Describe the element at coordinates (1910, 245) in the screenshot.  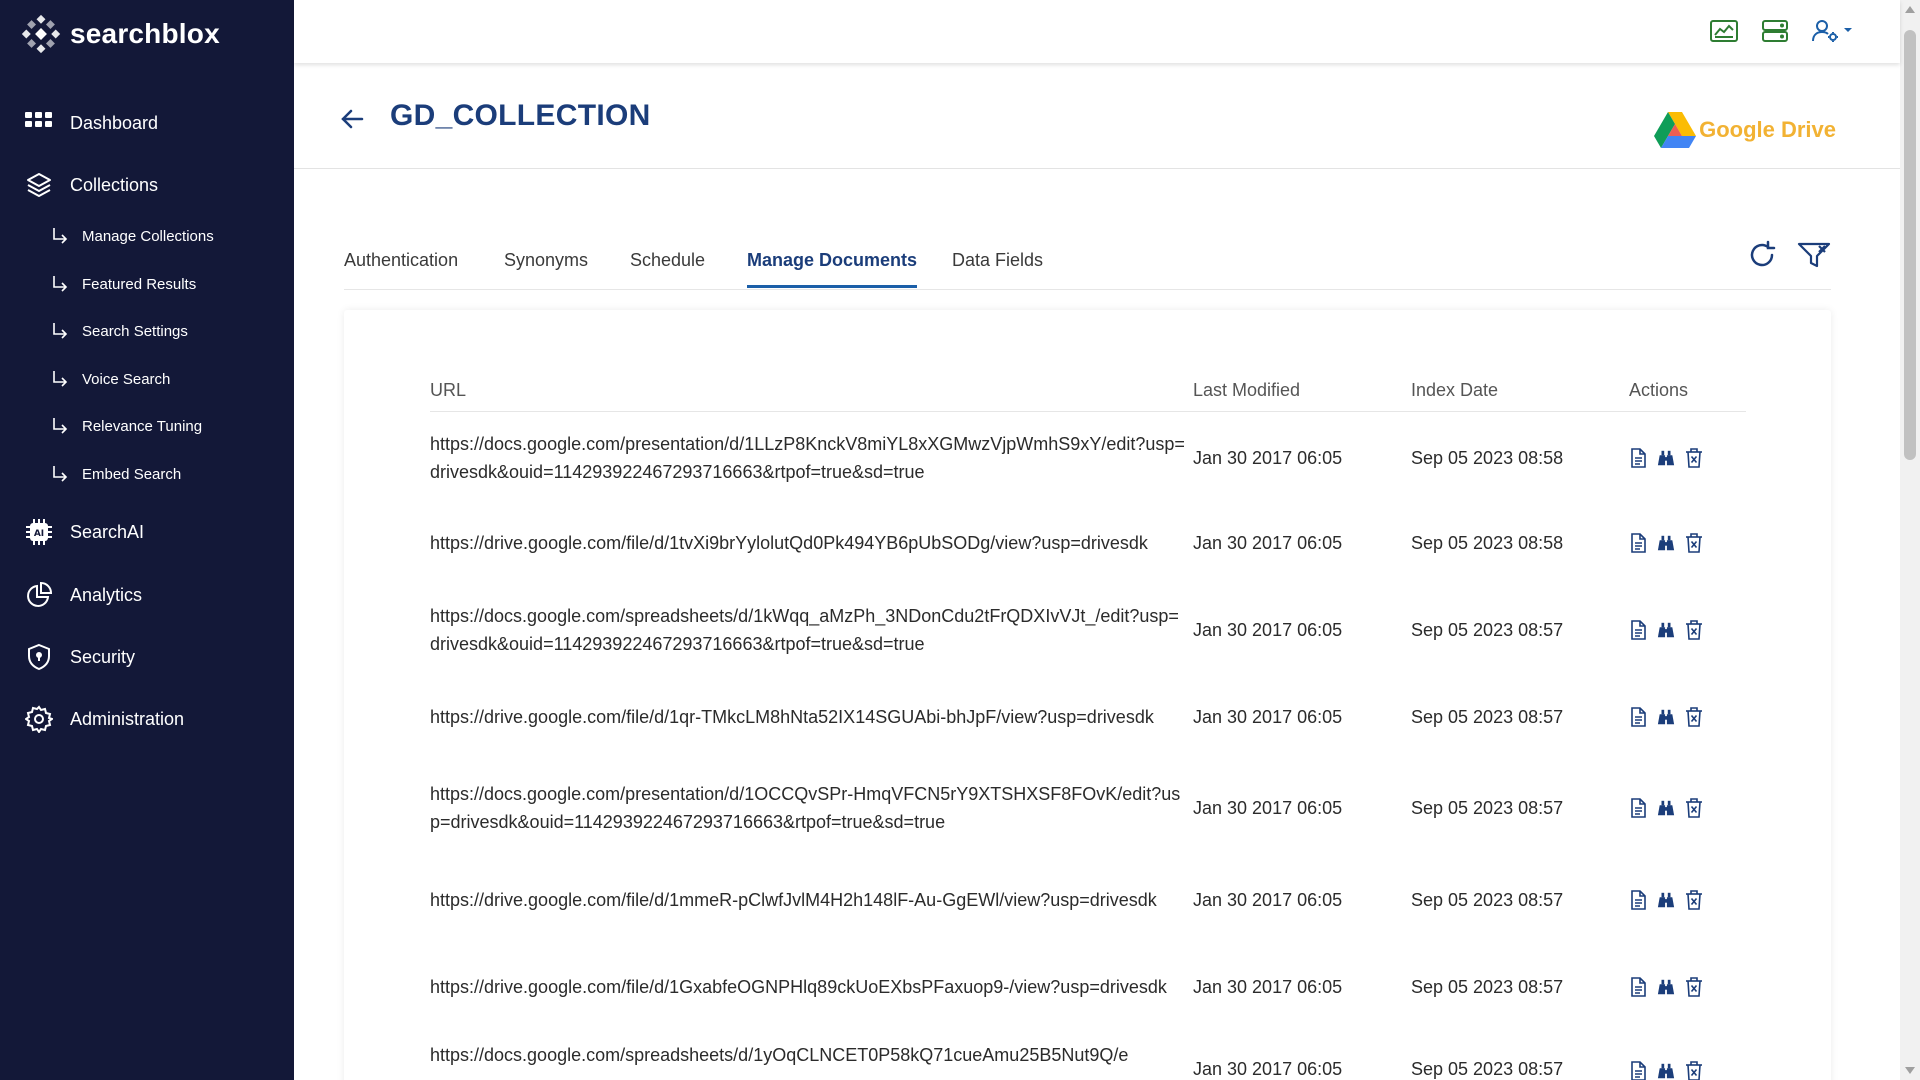
I see `scroll-thumb` at that location.